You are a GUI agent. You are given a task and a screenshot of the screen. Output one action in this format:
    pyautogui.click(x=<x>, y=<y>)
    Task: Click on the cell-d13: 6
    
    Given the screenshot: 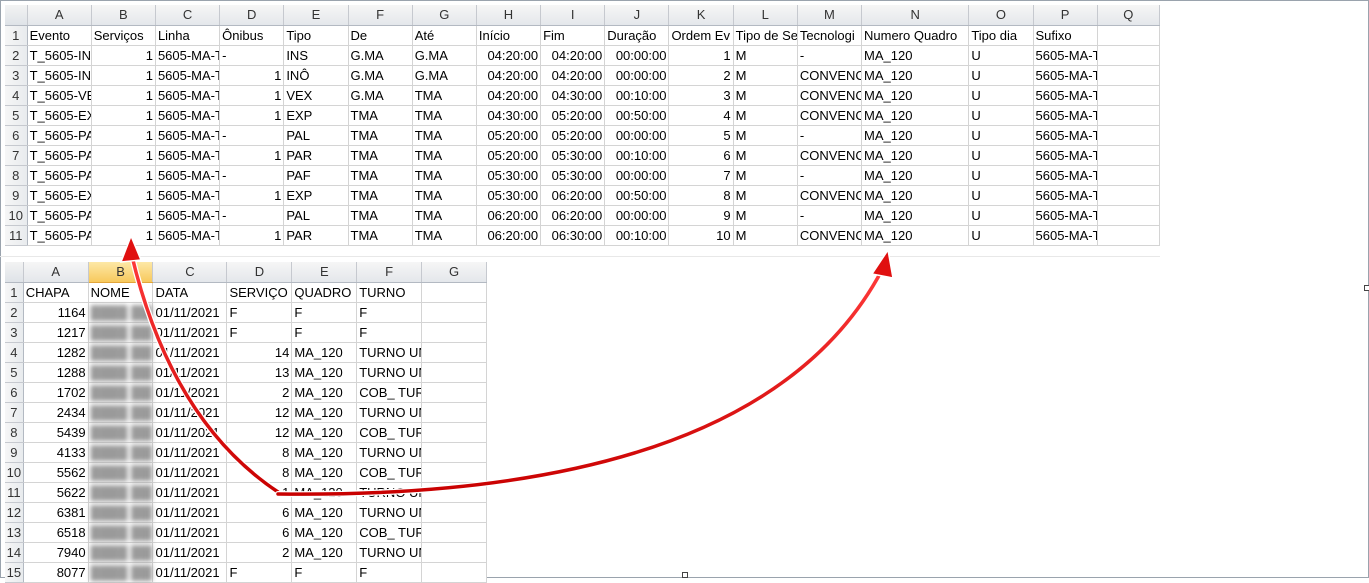 What is the action you would take?
    pyautogui.click(x=259, y=532)
    